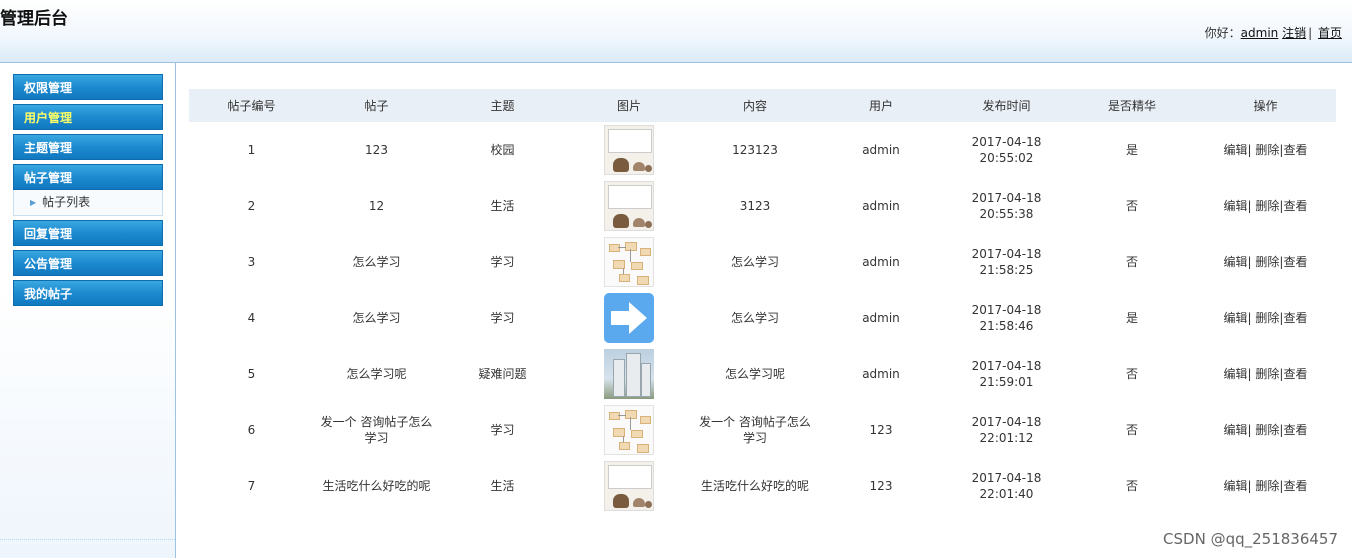  Describe the element at coordinates (88, 310) in the screenshot. I see `sidebar: 权限管理 用户管理 主题管理 帖子管理 ▶ 帖子列表 回复管理 公告管理 我的帖子` at that location.